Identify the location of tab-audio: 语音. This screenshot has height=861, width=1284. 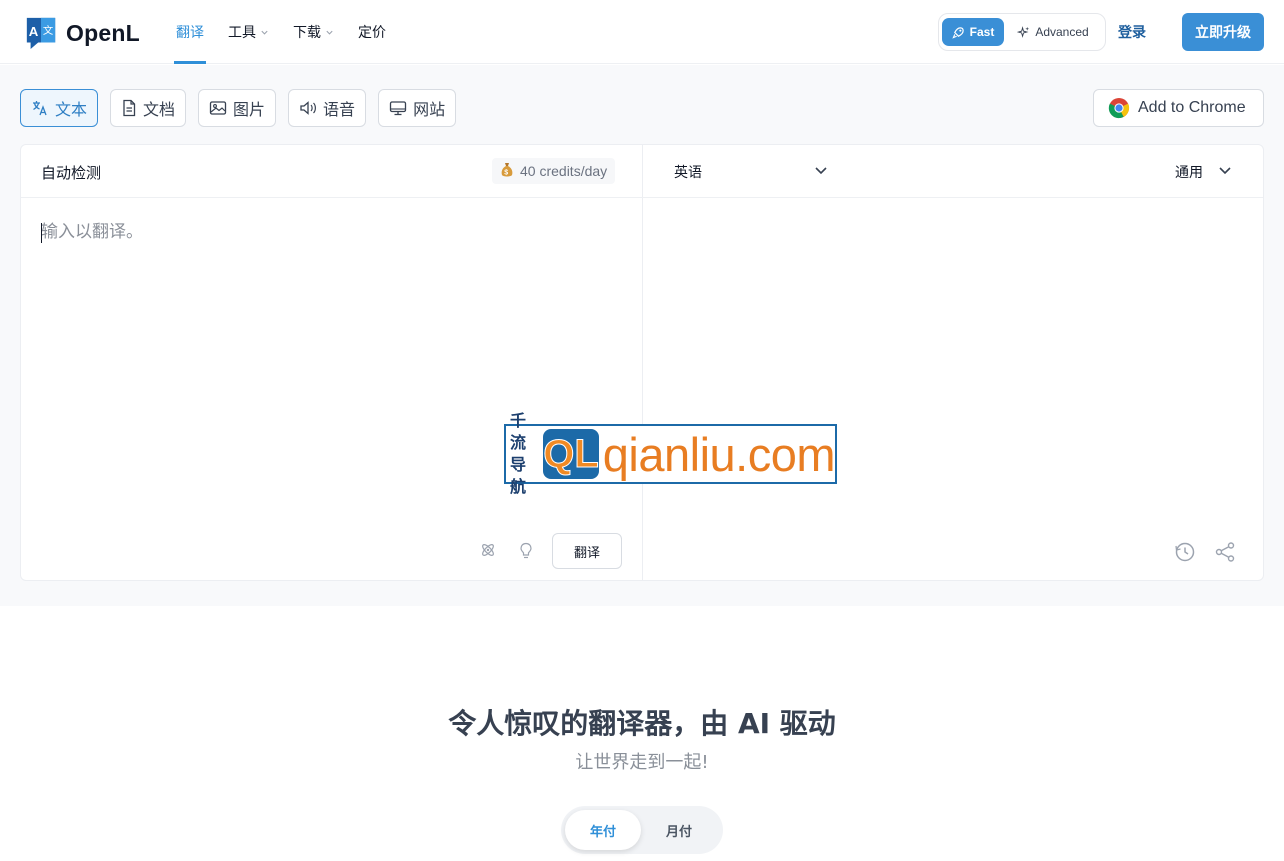
(327, 108).